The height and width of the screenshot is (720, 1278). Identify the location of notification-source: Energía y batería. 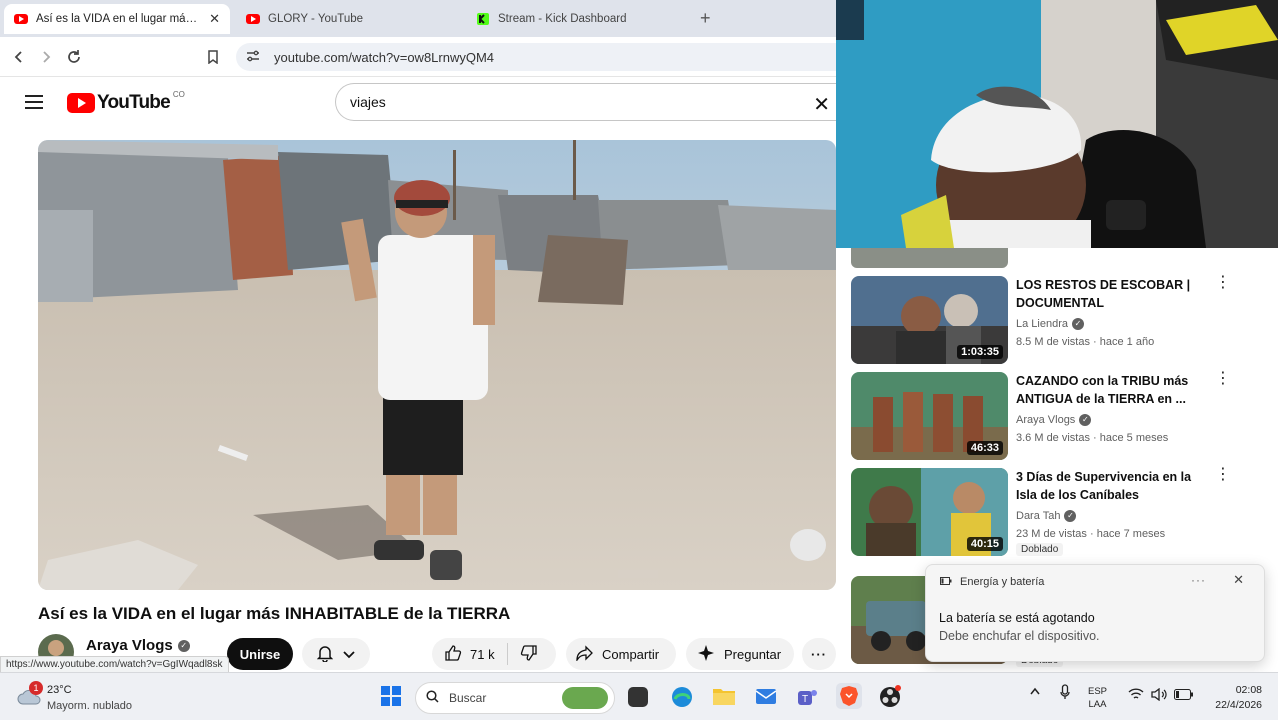
(1002, 582).